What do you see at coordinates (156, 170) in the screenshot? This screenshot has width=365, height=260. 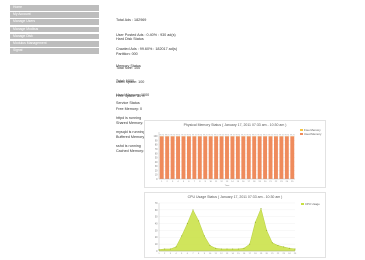 I see `memory-y-tick-label: 20` at bounding box center [156, 170].